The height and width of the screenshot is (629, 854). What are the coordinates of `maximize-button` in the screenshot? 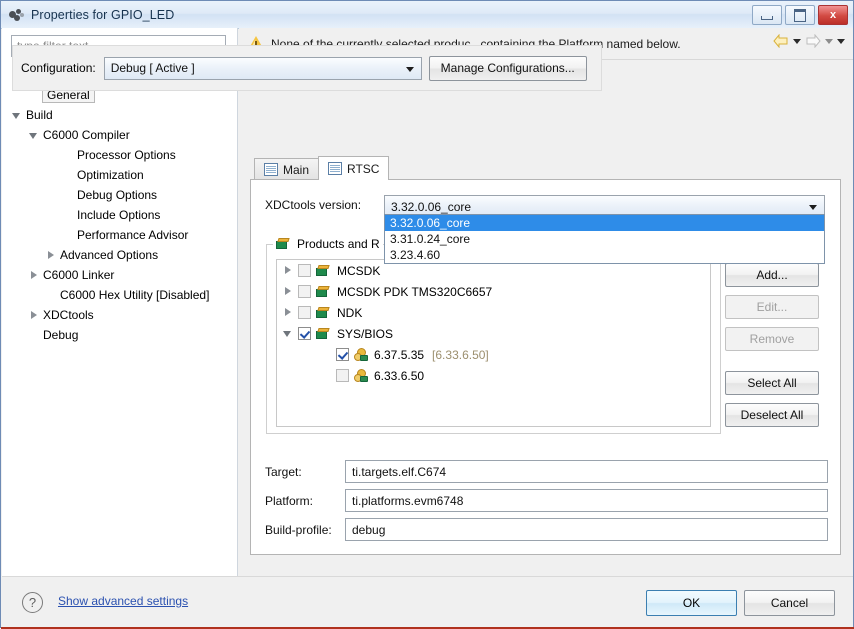 It's located at (800, 15).